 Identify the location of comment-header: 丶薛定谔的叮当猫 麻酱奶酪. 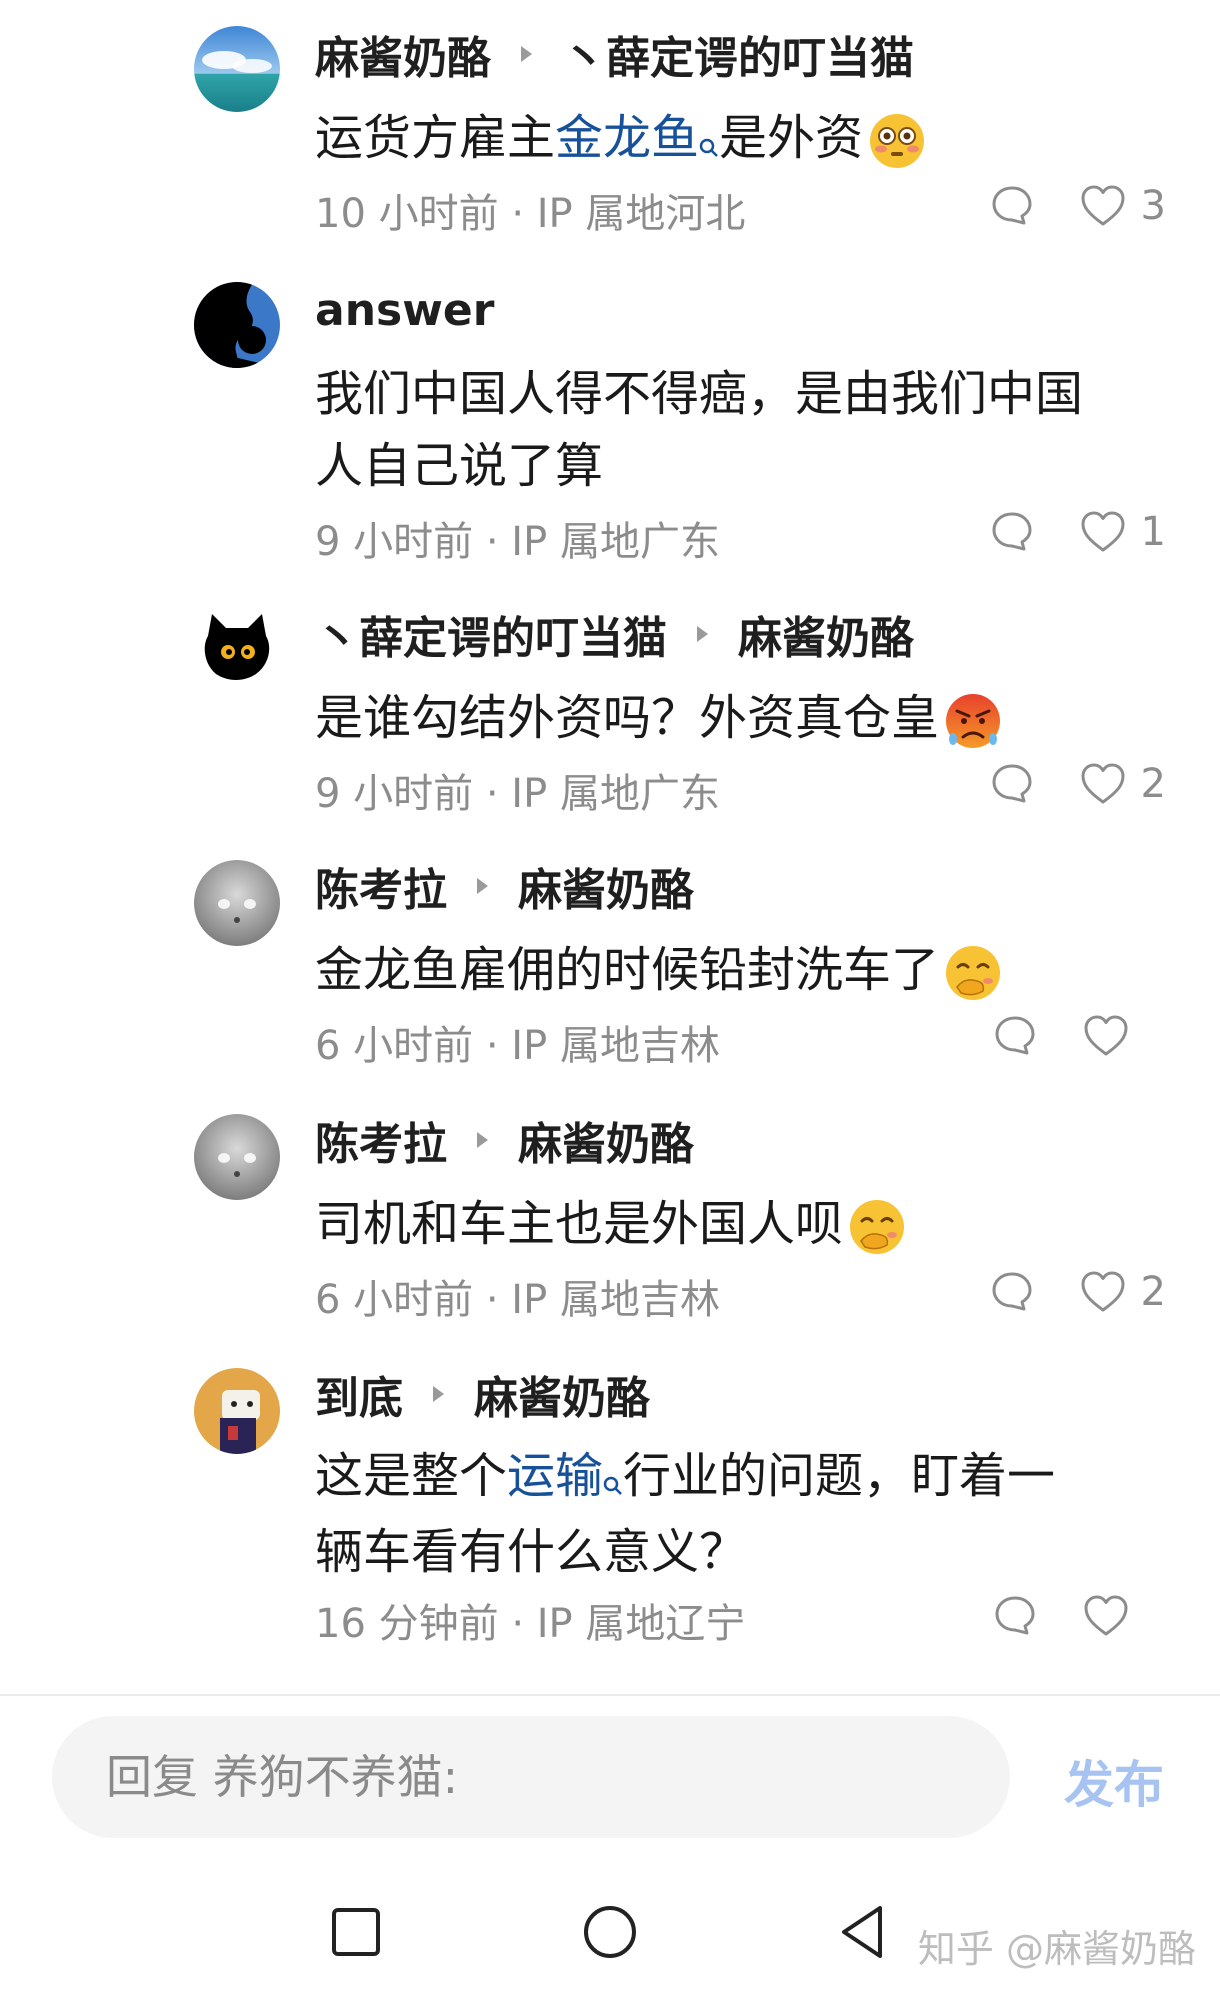
(614, 634).